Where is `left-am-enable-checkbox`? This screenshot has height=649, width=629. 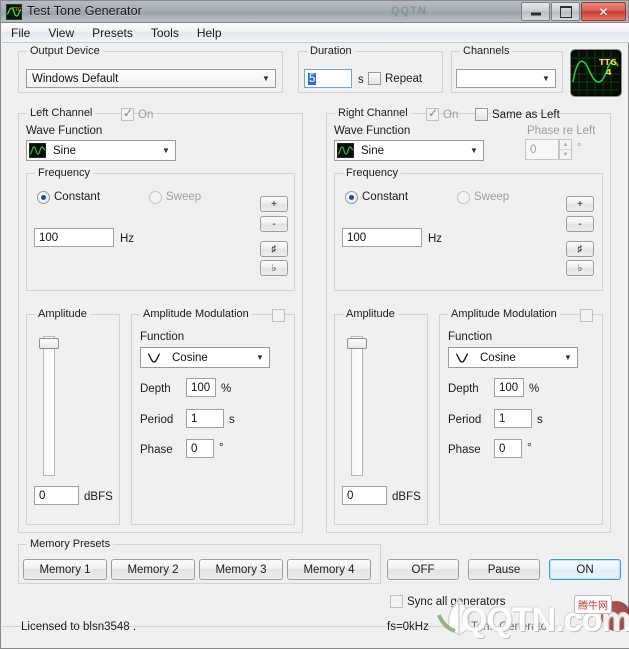
left-am-enable-checkbox is located at coordinates (278, 315).